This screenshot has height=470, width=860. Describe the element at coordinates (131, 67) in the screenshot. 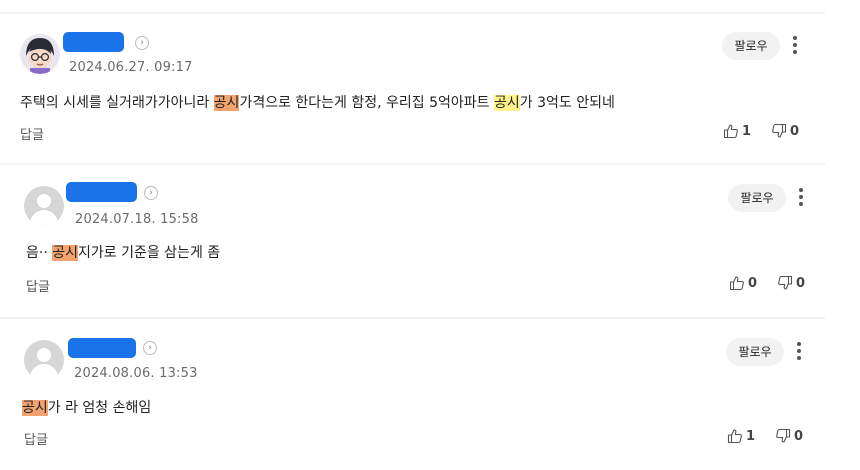

I see `comment-date: 2024.06.27. 09:17` at that location.